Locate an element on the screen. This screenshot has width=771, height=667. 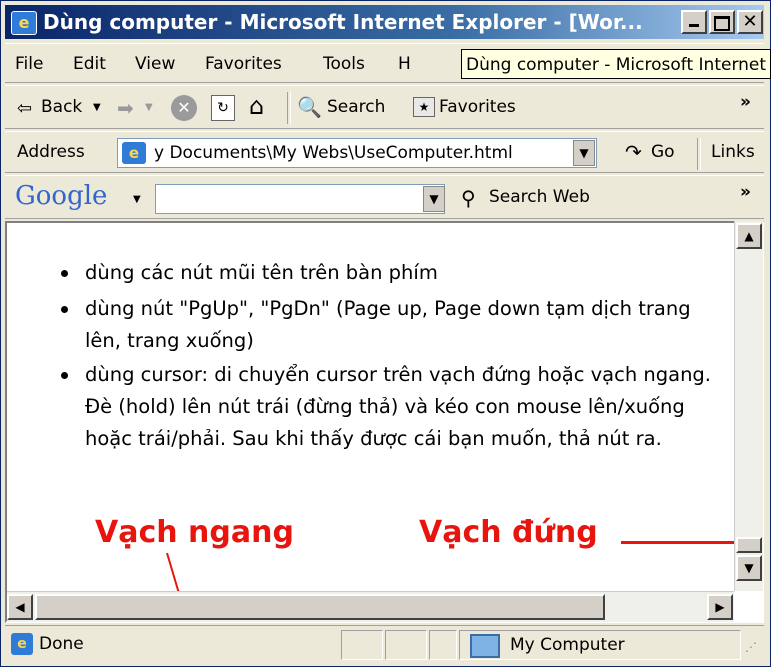
horizontal-scroll-thumb is located at coordinates (320, 607).